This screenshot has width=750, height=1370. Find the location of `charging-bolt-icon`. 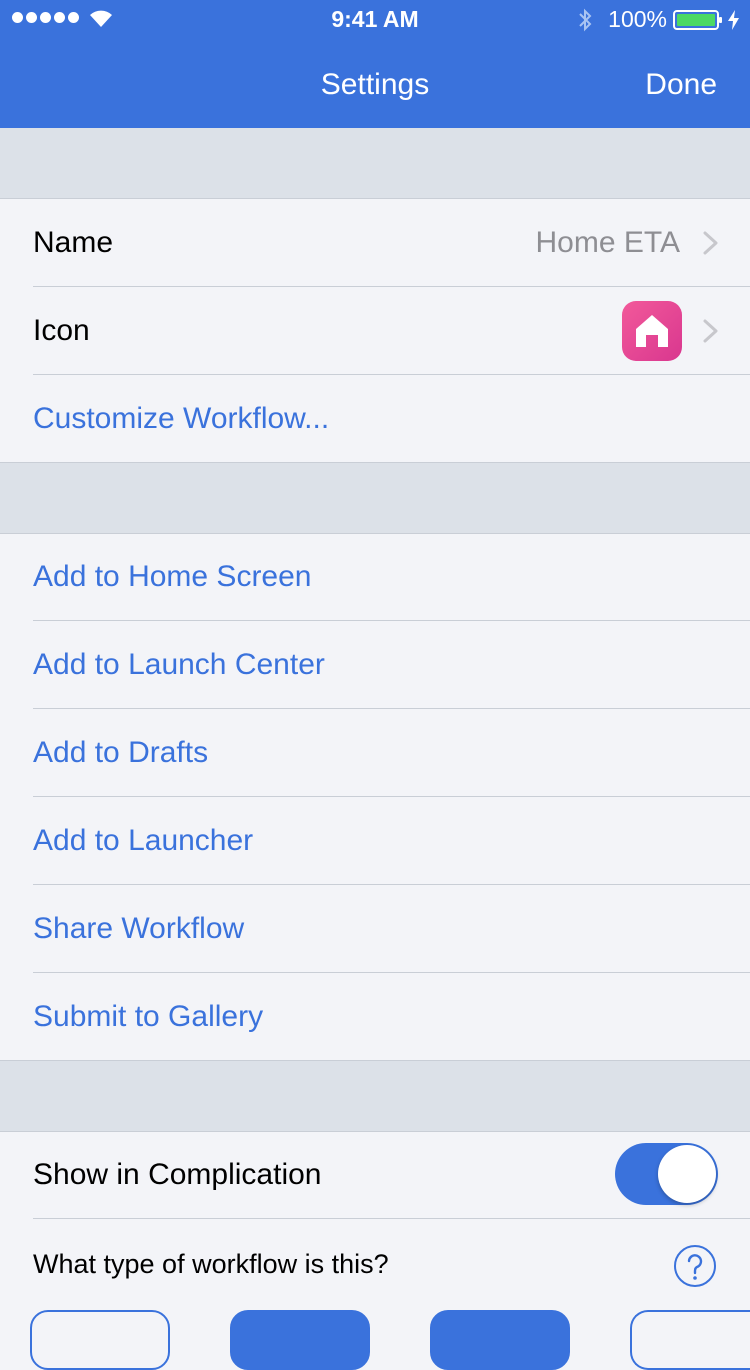

charging-bolt-icon is located at coordinates (733, 20).